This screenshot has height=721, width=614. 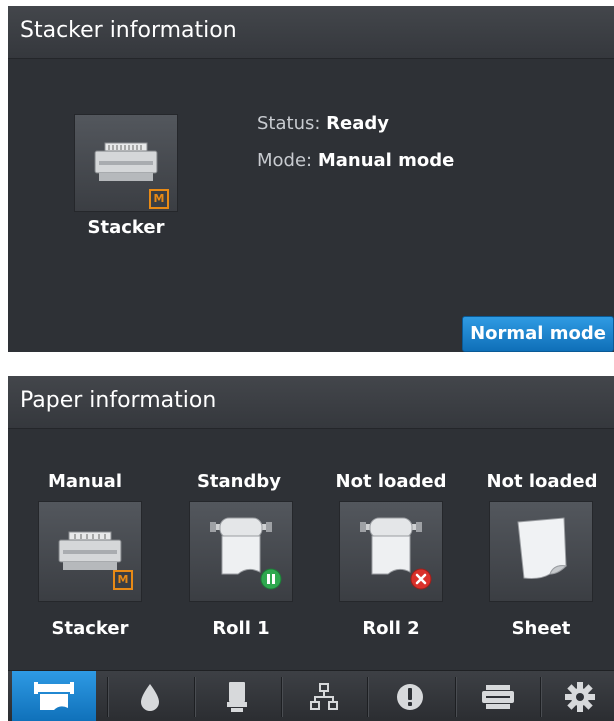 What do you see at coordinates (241, 628) in the screenshot?
I see `tile-label-roll-1: Roll 1` at bounding box center [241, 628].